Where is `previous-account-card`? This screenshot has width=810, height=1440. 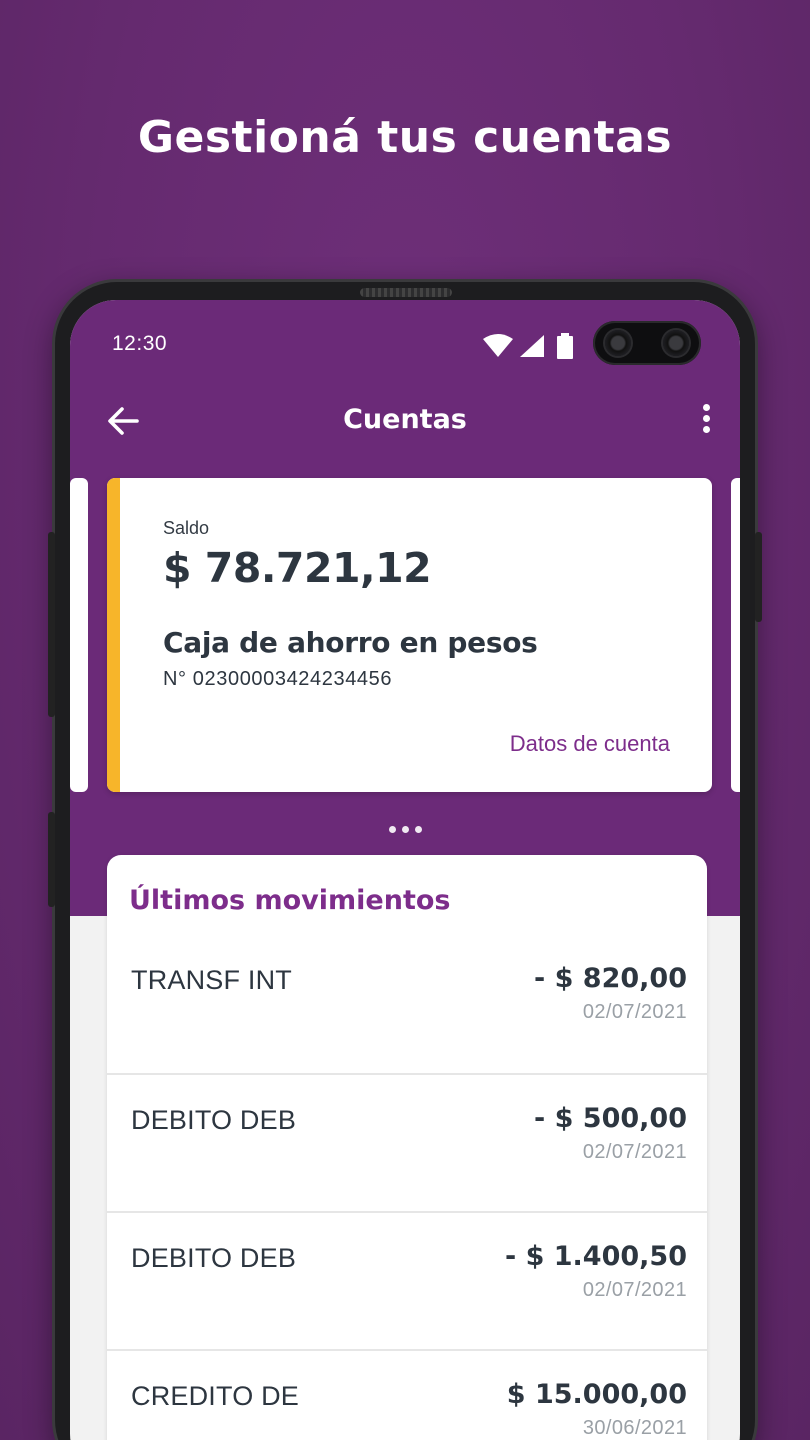 previous-account-card is located at coordinates (79, 635).